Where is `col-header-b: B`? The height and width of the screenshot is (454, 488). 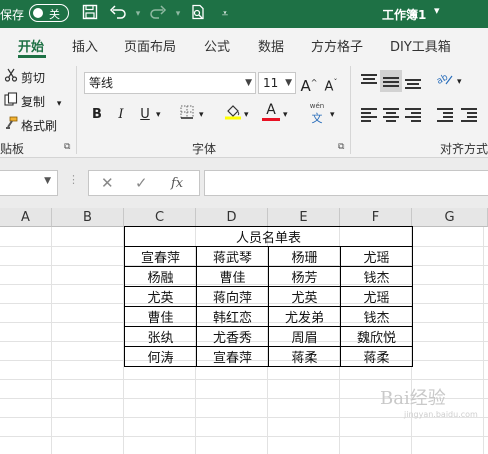 col-header-b: B is located at coordinates (88, 217).